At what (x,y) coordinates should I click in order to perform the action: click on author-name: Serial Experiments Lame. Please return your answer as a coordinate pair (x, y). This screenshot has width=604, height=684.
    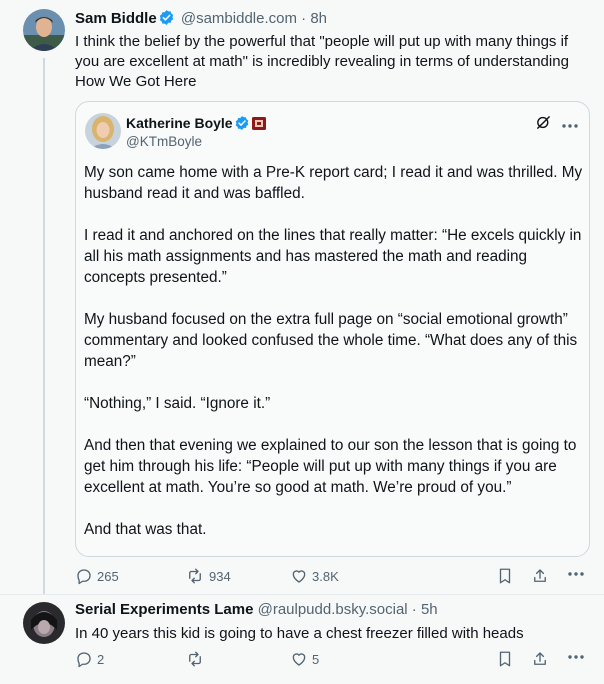
    Looking at the image, I should click on (164, 609).